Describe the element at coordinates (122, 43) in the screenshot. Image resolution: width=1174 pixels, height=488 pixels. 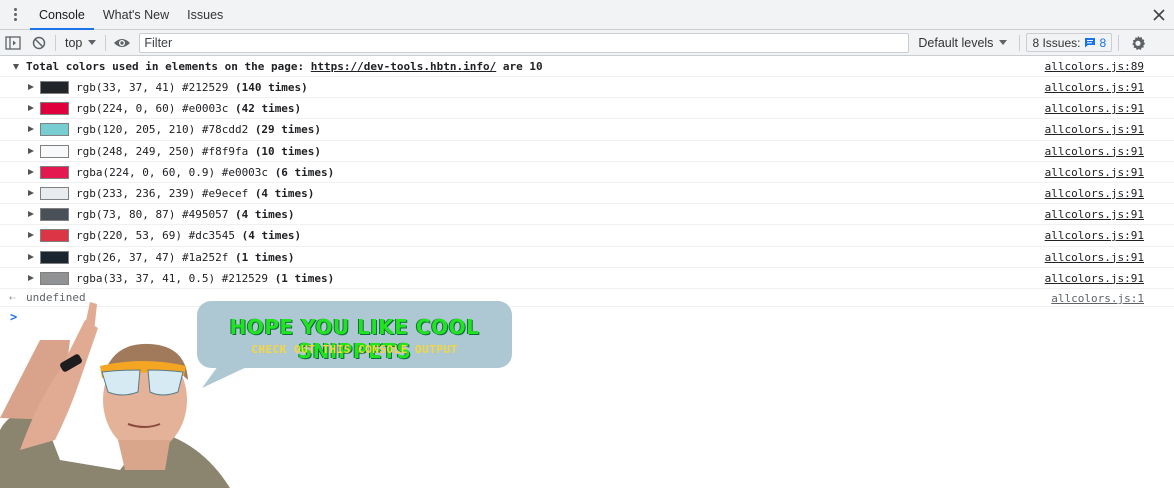
I see `eye-icon` at that location.